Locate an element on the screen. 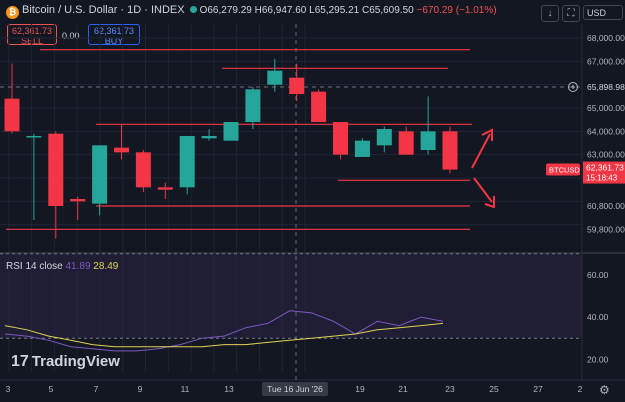 The width and height of the screenshot is (625, 402). up-arrow-icon is located at coordinates (482, 148).